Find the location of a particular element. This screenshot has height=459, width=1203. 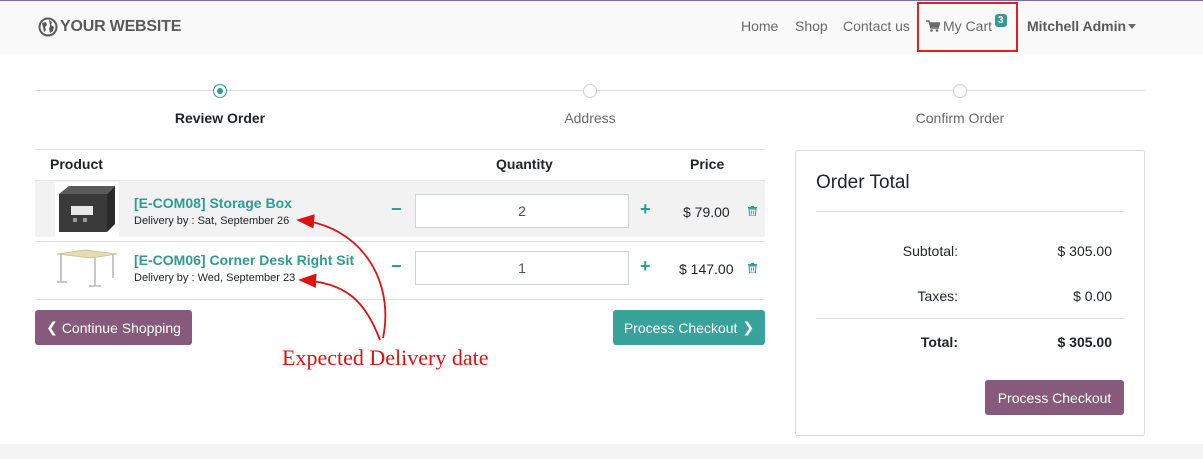

product-image-storage-box is located at coordinates (87, 210).